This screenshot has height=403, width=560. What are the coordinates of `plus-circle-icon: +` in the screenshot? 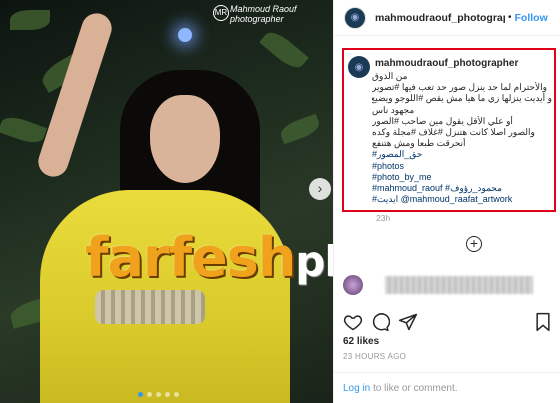 It's located at (474, 244).